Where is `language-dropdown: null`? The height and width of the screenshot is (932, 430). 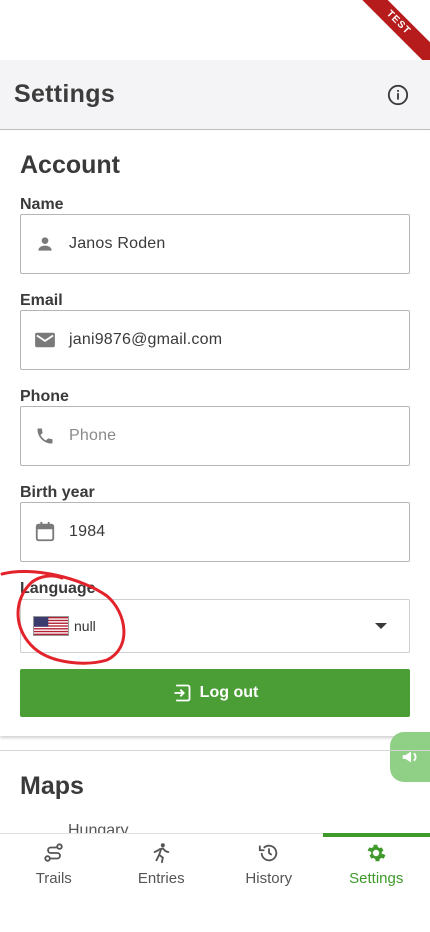 language-dropdown: null is located at coordinates (215, 626).